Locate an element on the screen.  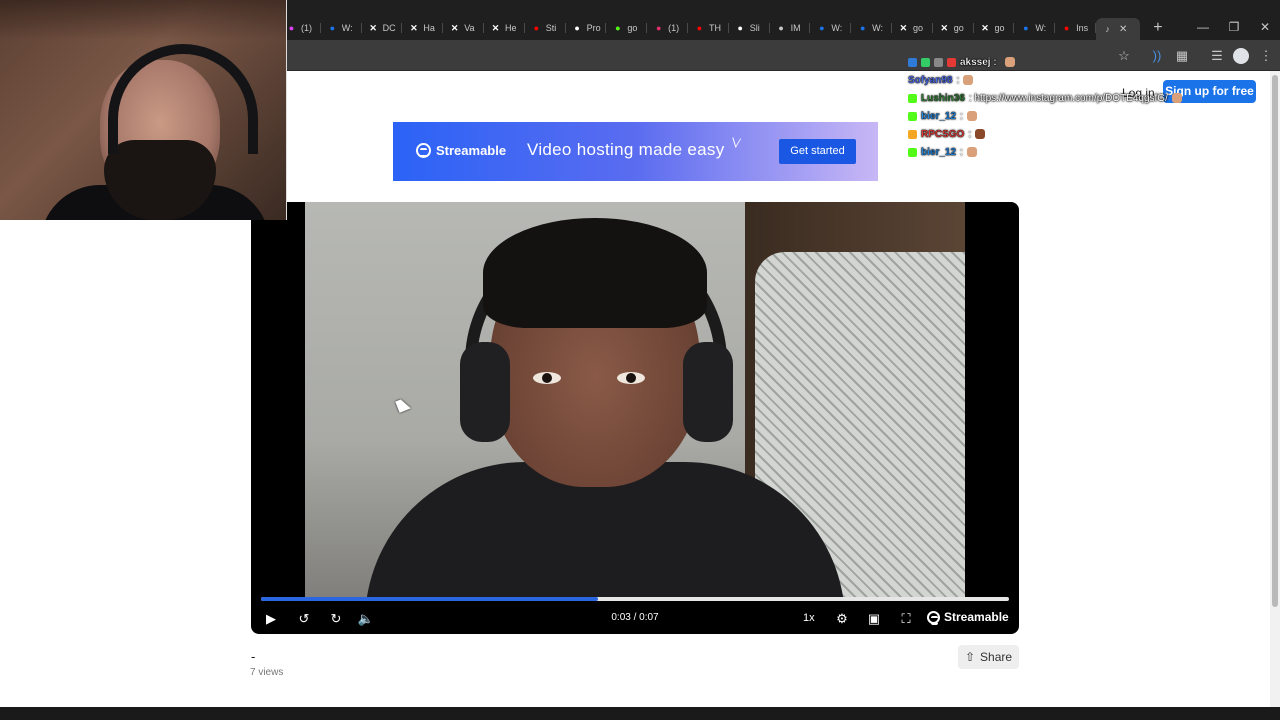
browser-tab: ● Sti is located at coordinates (545, 28).